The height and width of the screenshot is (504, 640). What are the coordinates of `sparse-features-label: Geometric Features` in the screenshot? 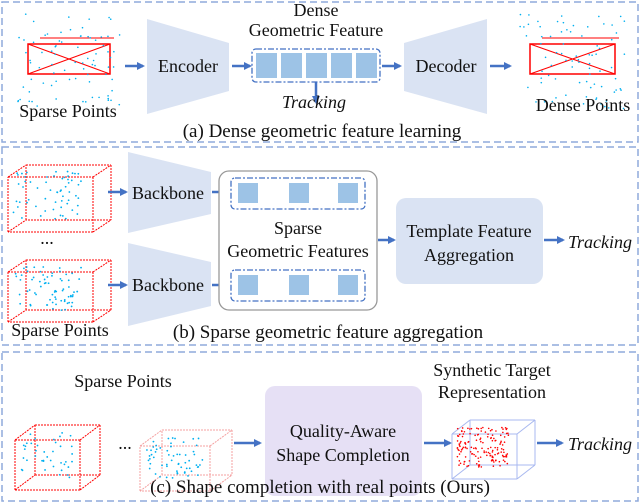 It's located at (297, 251).